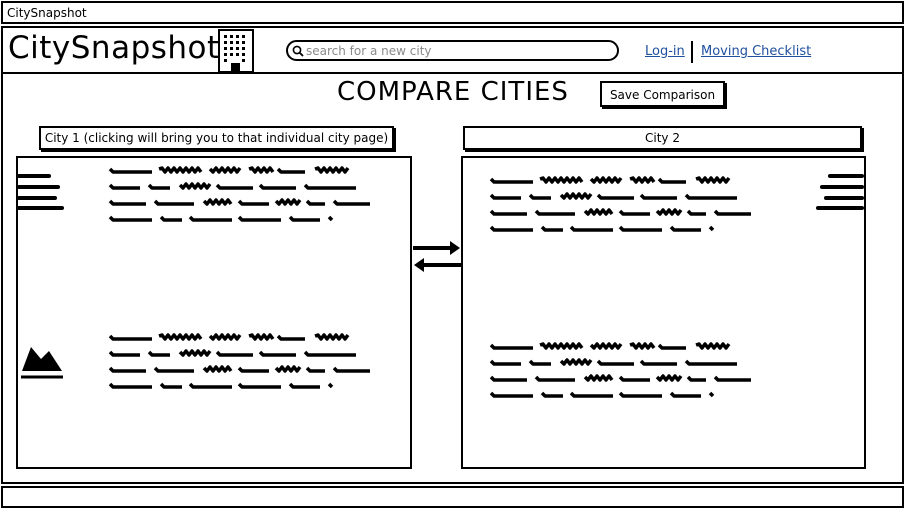 Image resolution: width=905 pixels, height=510 pixels. Describe the element at coordinates (452, 497) in the screenshot. I see `status-bar` at that location.